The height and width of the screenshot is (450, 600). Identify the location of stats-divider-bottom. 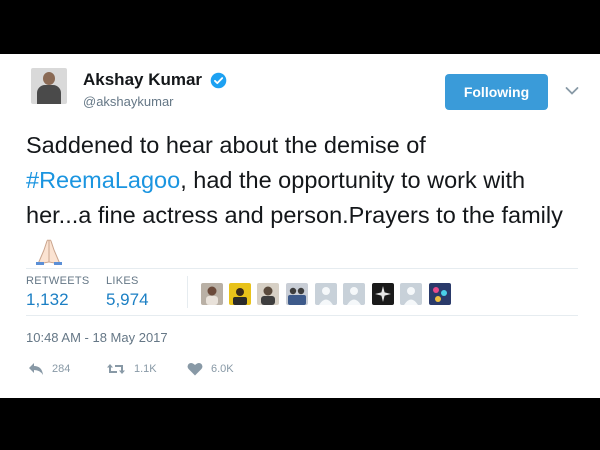
(302, 315).